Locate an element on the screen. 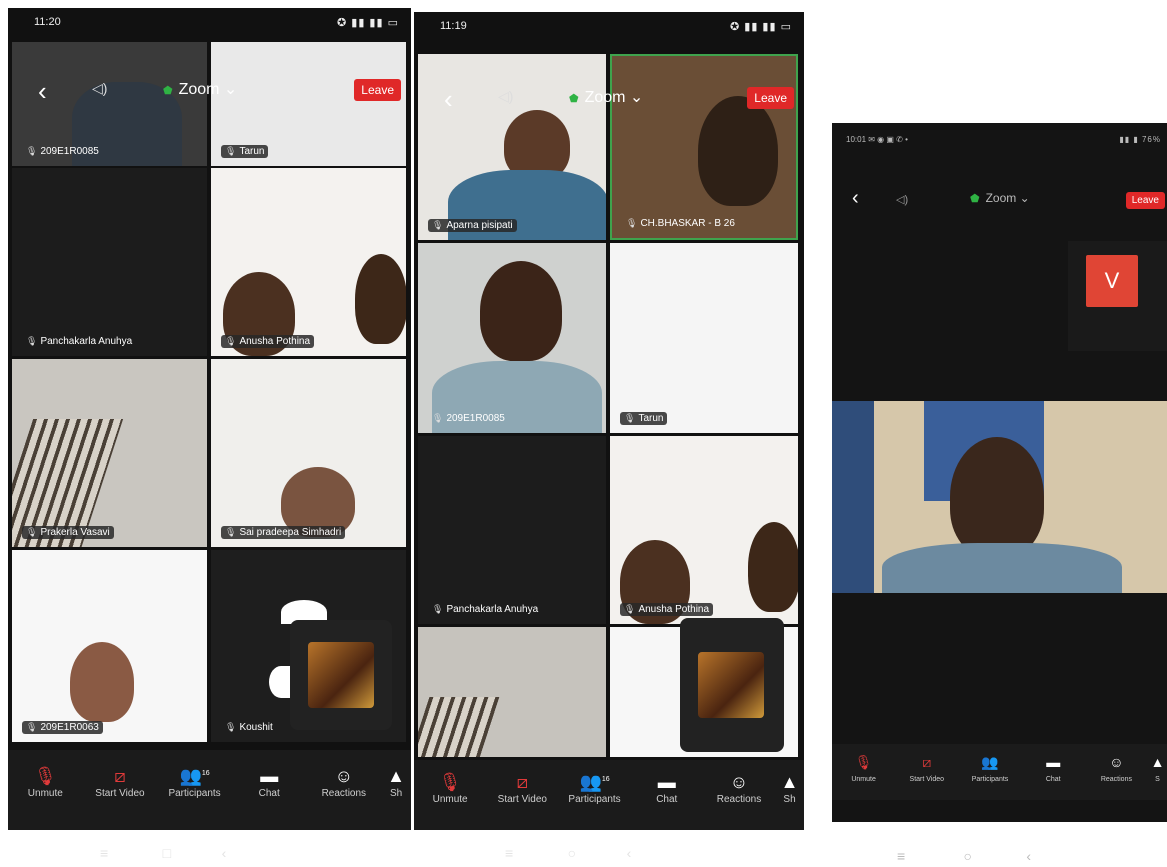 This screenshot has height=867, width=1167. status-bar: 11:20 ✪ ▮▮ ▮▮ ▭ is located at coordinates (209, 23).